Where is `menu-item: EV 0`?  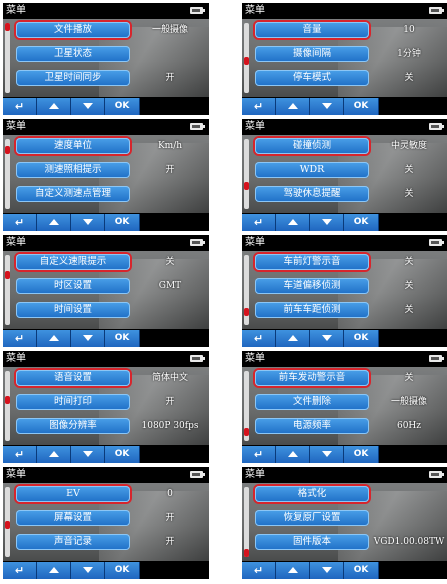
menu-item: EV 0 is located at coordinates (111, 494).